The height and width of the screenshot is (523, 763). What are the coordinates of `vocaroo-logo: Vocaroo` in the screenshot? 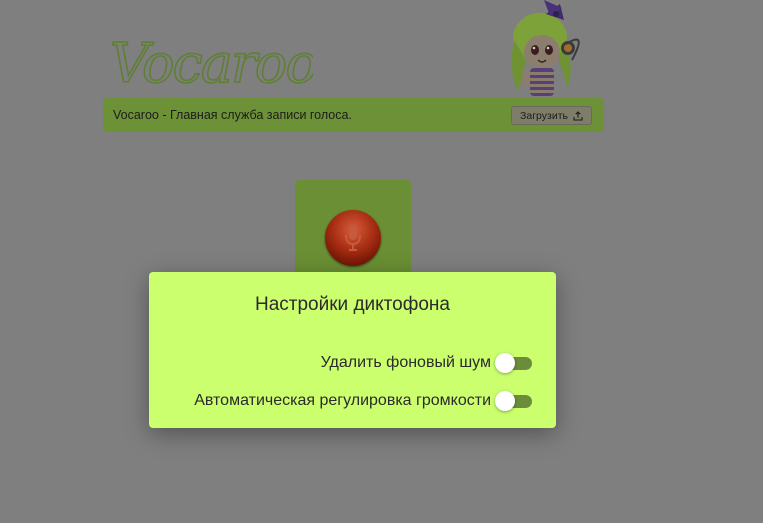 It's located at (210, 60).